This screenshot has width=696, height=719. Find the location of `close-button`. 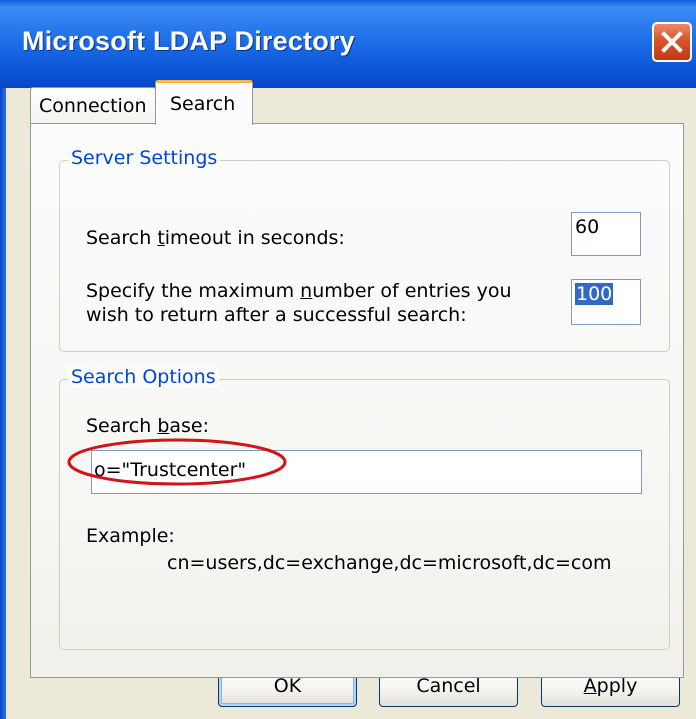

close-button is located at coordinates (672, 42).